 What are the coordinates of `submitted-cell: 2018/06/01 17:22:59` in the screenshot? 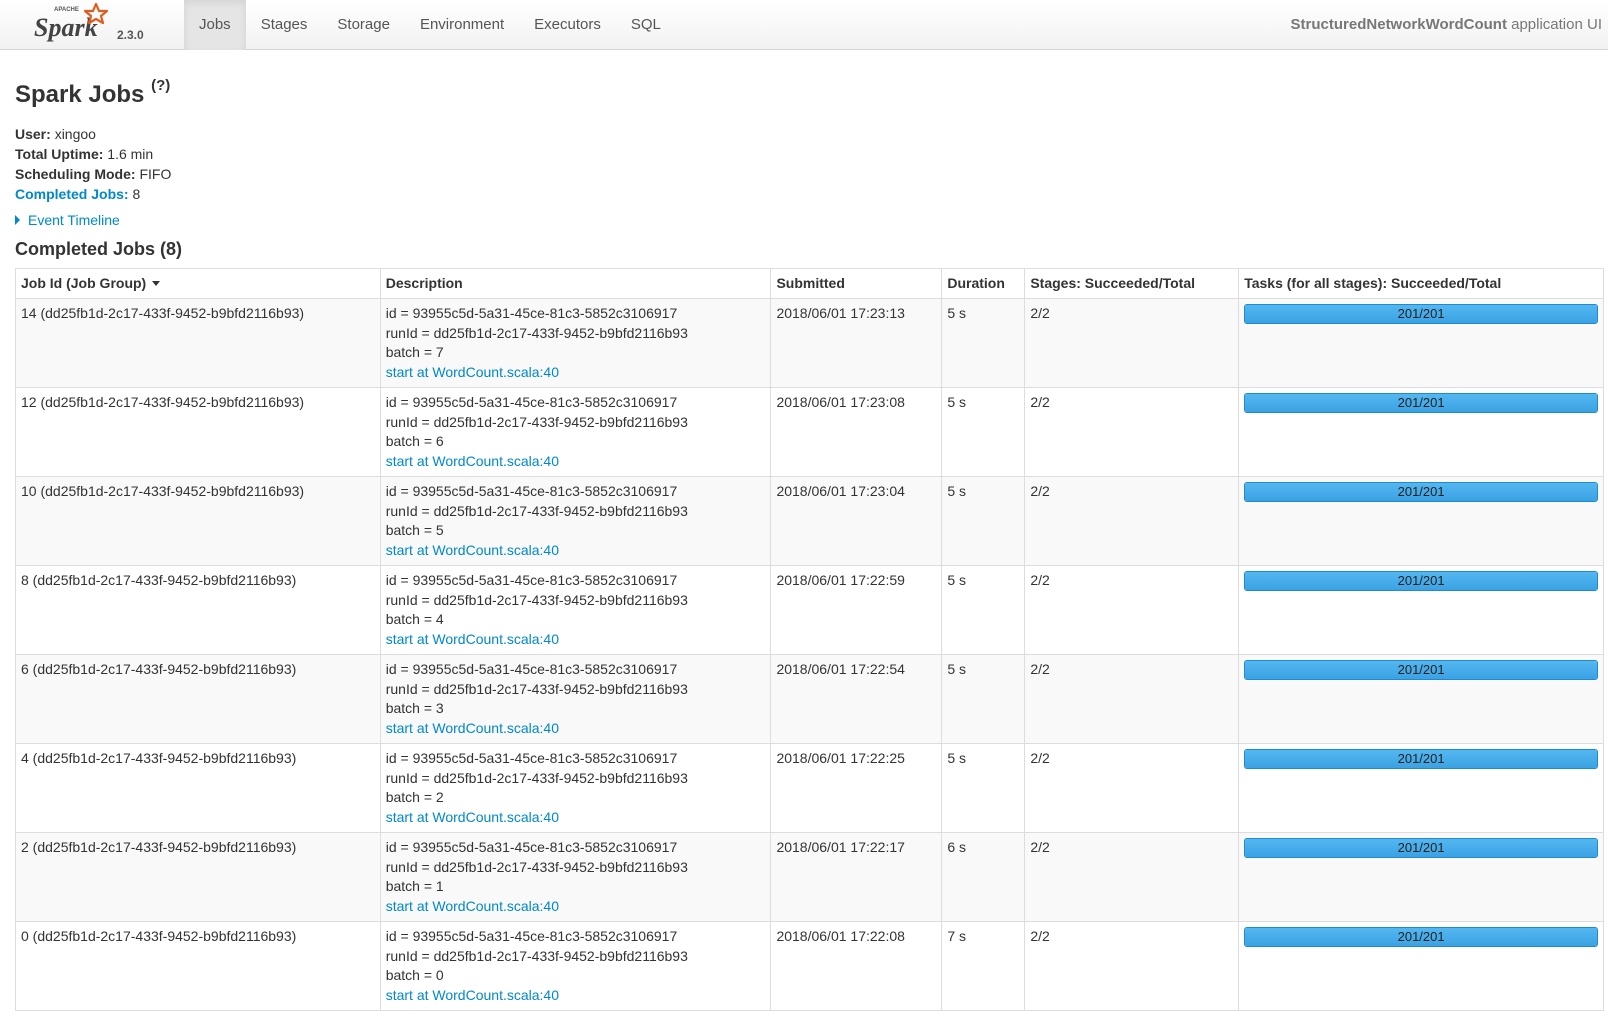 It's located at (856, 610).